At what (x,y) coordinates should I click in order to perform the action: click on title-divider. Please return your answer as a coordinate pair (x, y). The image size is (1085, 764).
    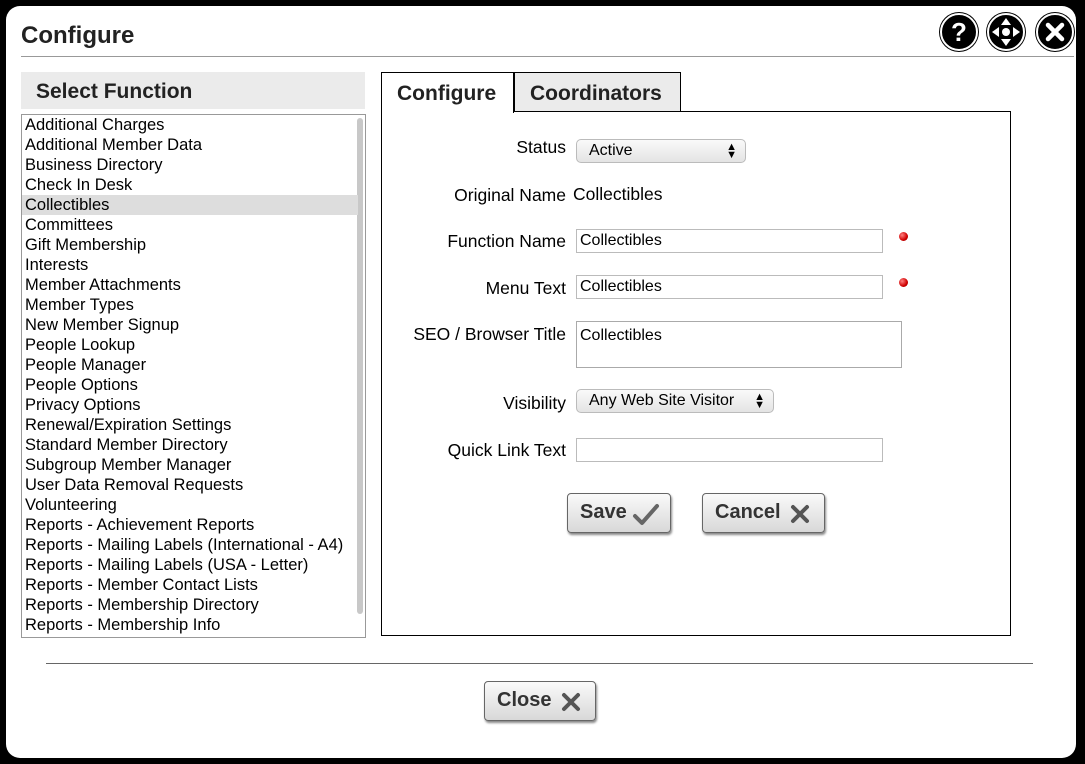
    Looking at the image, I should click on (547, 56).